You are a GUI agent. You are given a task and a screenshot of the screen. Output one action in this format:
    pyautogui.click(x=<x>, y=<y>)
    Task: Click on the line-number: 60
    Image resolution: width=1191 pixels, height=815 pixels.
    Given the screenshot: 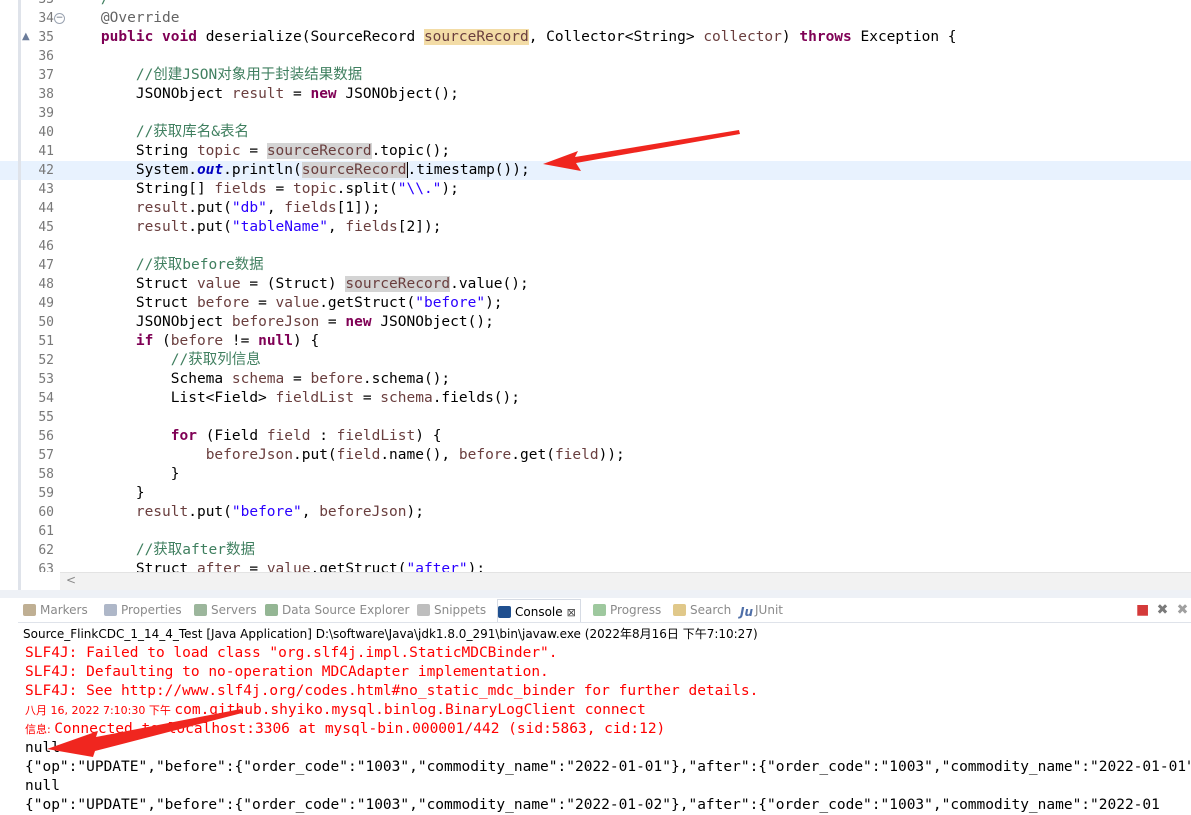 What is the action you would take?
    pyautogui.click(x=46, y=512)
    